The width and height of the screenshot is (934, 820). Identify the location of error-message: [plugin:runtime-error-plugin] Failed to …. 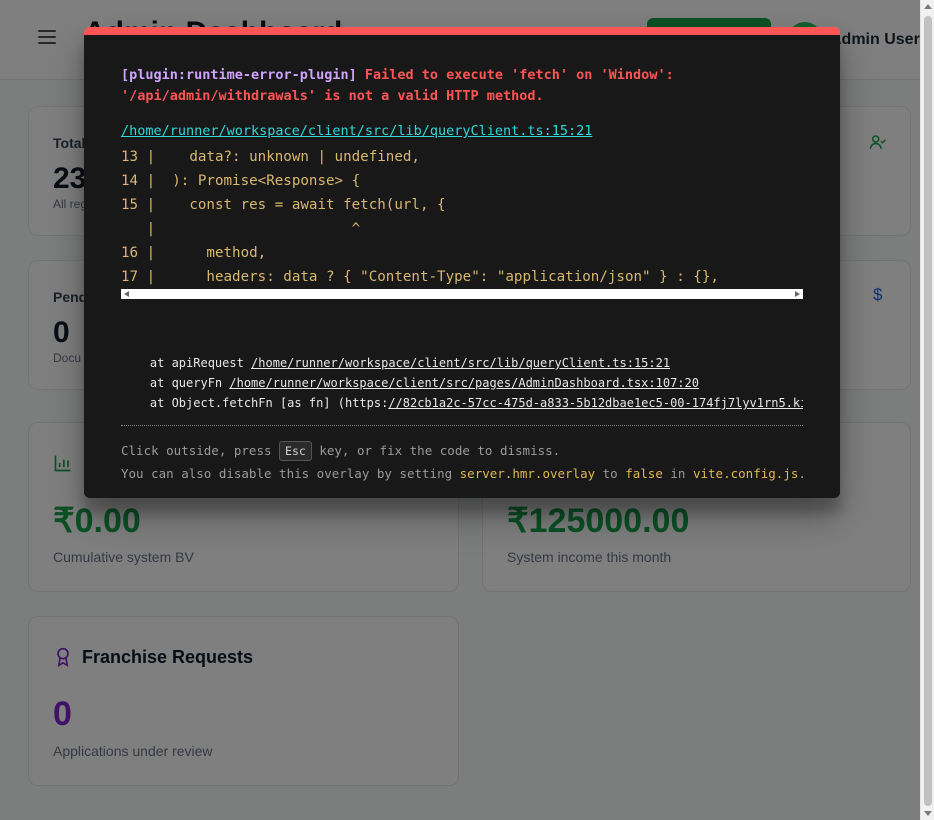
(466, 86).